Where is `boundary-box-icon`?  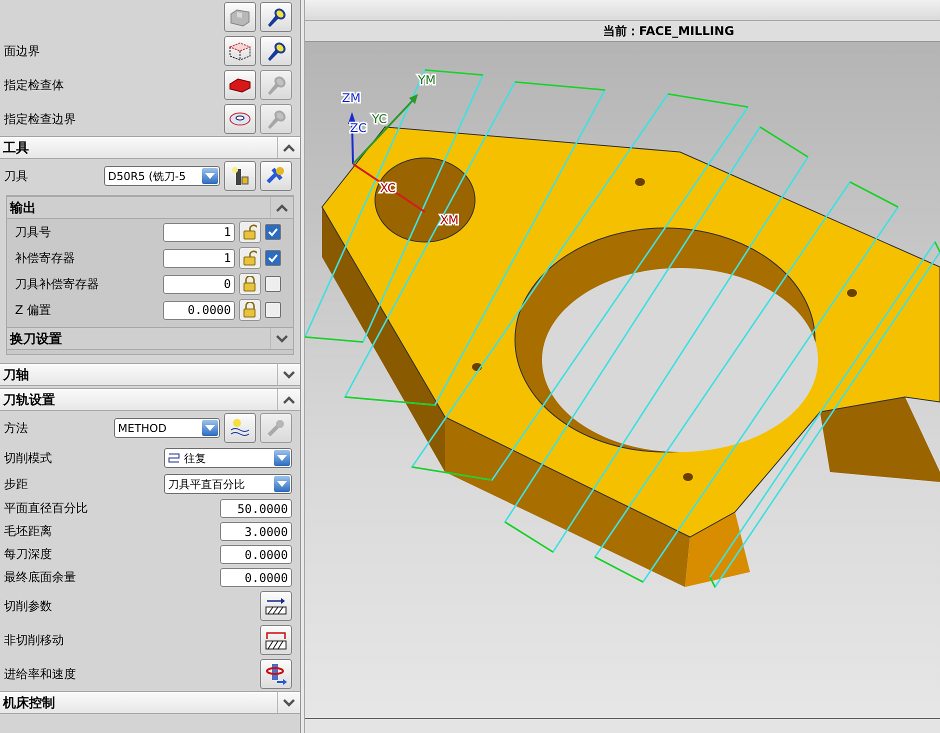
boundary-box-icon is located at coordinates (240, 51).